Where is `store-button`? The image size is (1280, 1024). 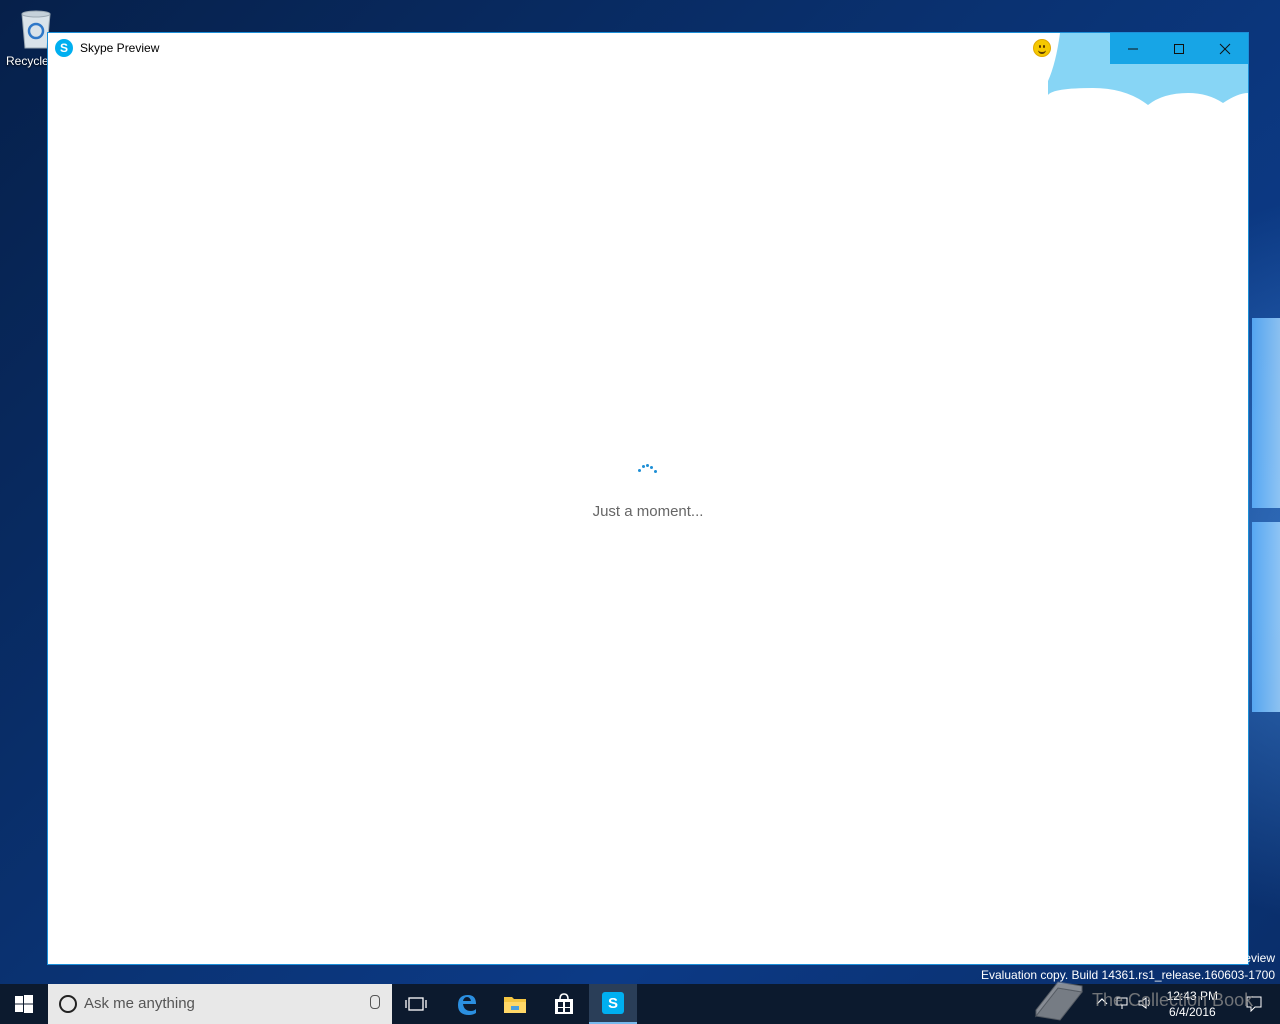 store-button is located at coordinates (564, 1004).